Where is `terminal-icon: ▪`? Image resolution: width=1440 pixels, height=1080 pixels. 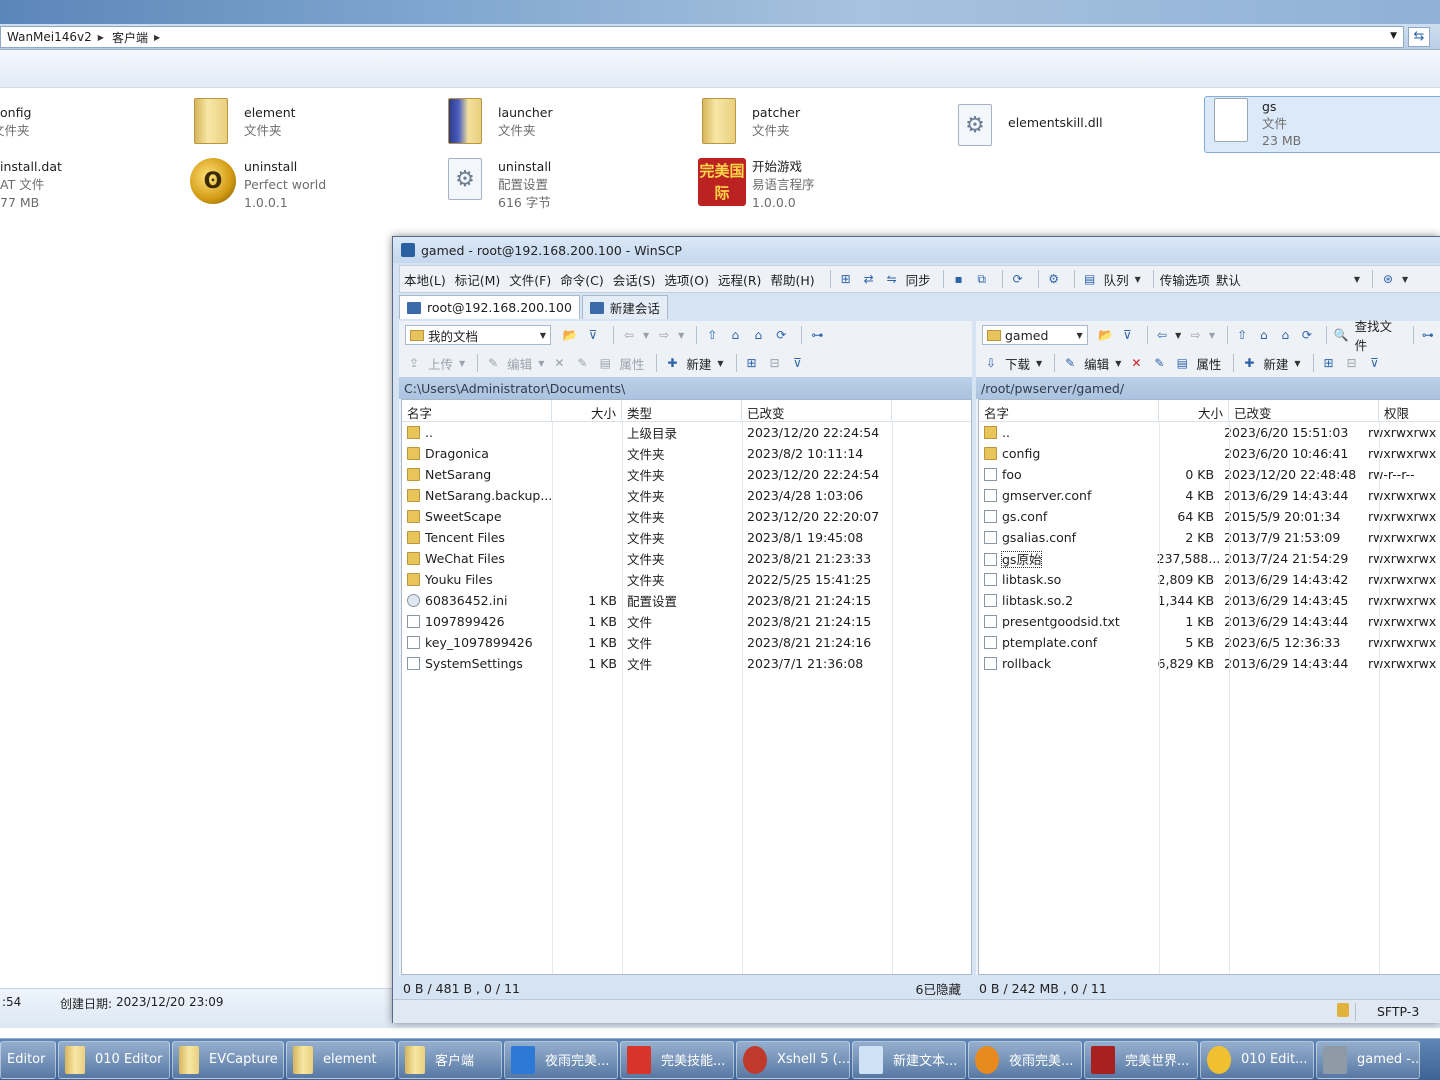
terminal-icon: ▪ is located at coordinates (959, 279).